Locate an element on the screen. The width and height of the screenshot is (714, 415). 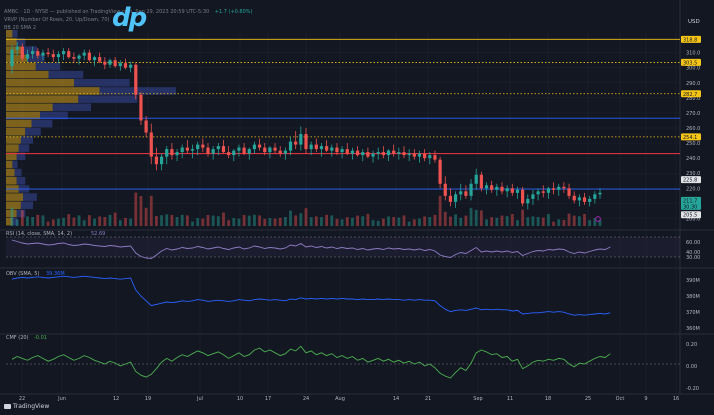
obv-tick-label: 370M is located at coordinates (693, 313).